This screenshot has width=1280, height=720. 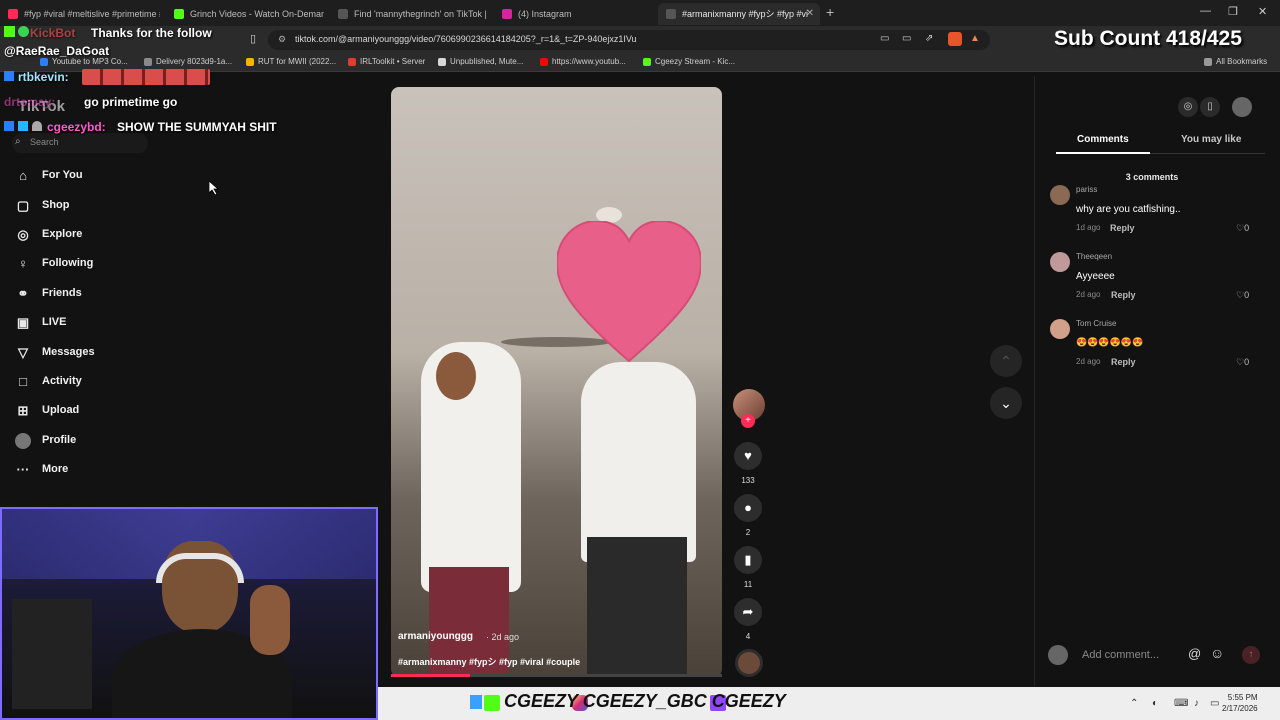 I want to click on network-icon: ⌨, so click(x=1181, y=703).